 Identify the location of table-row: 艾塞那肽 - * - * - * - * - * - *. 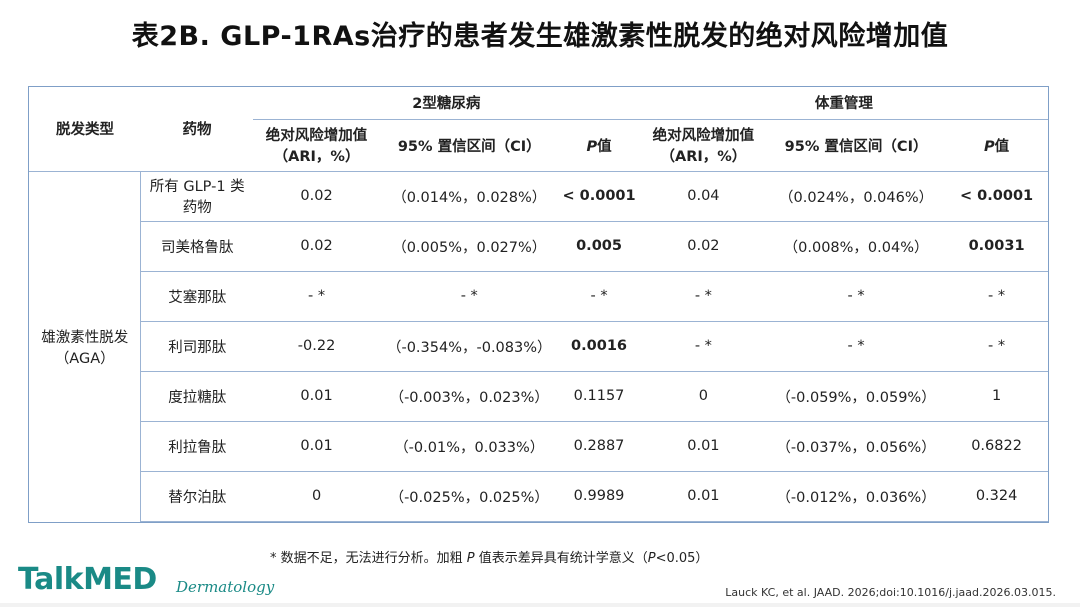
(538, 296).